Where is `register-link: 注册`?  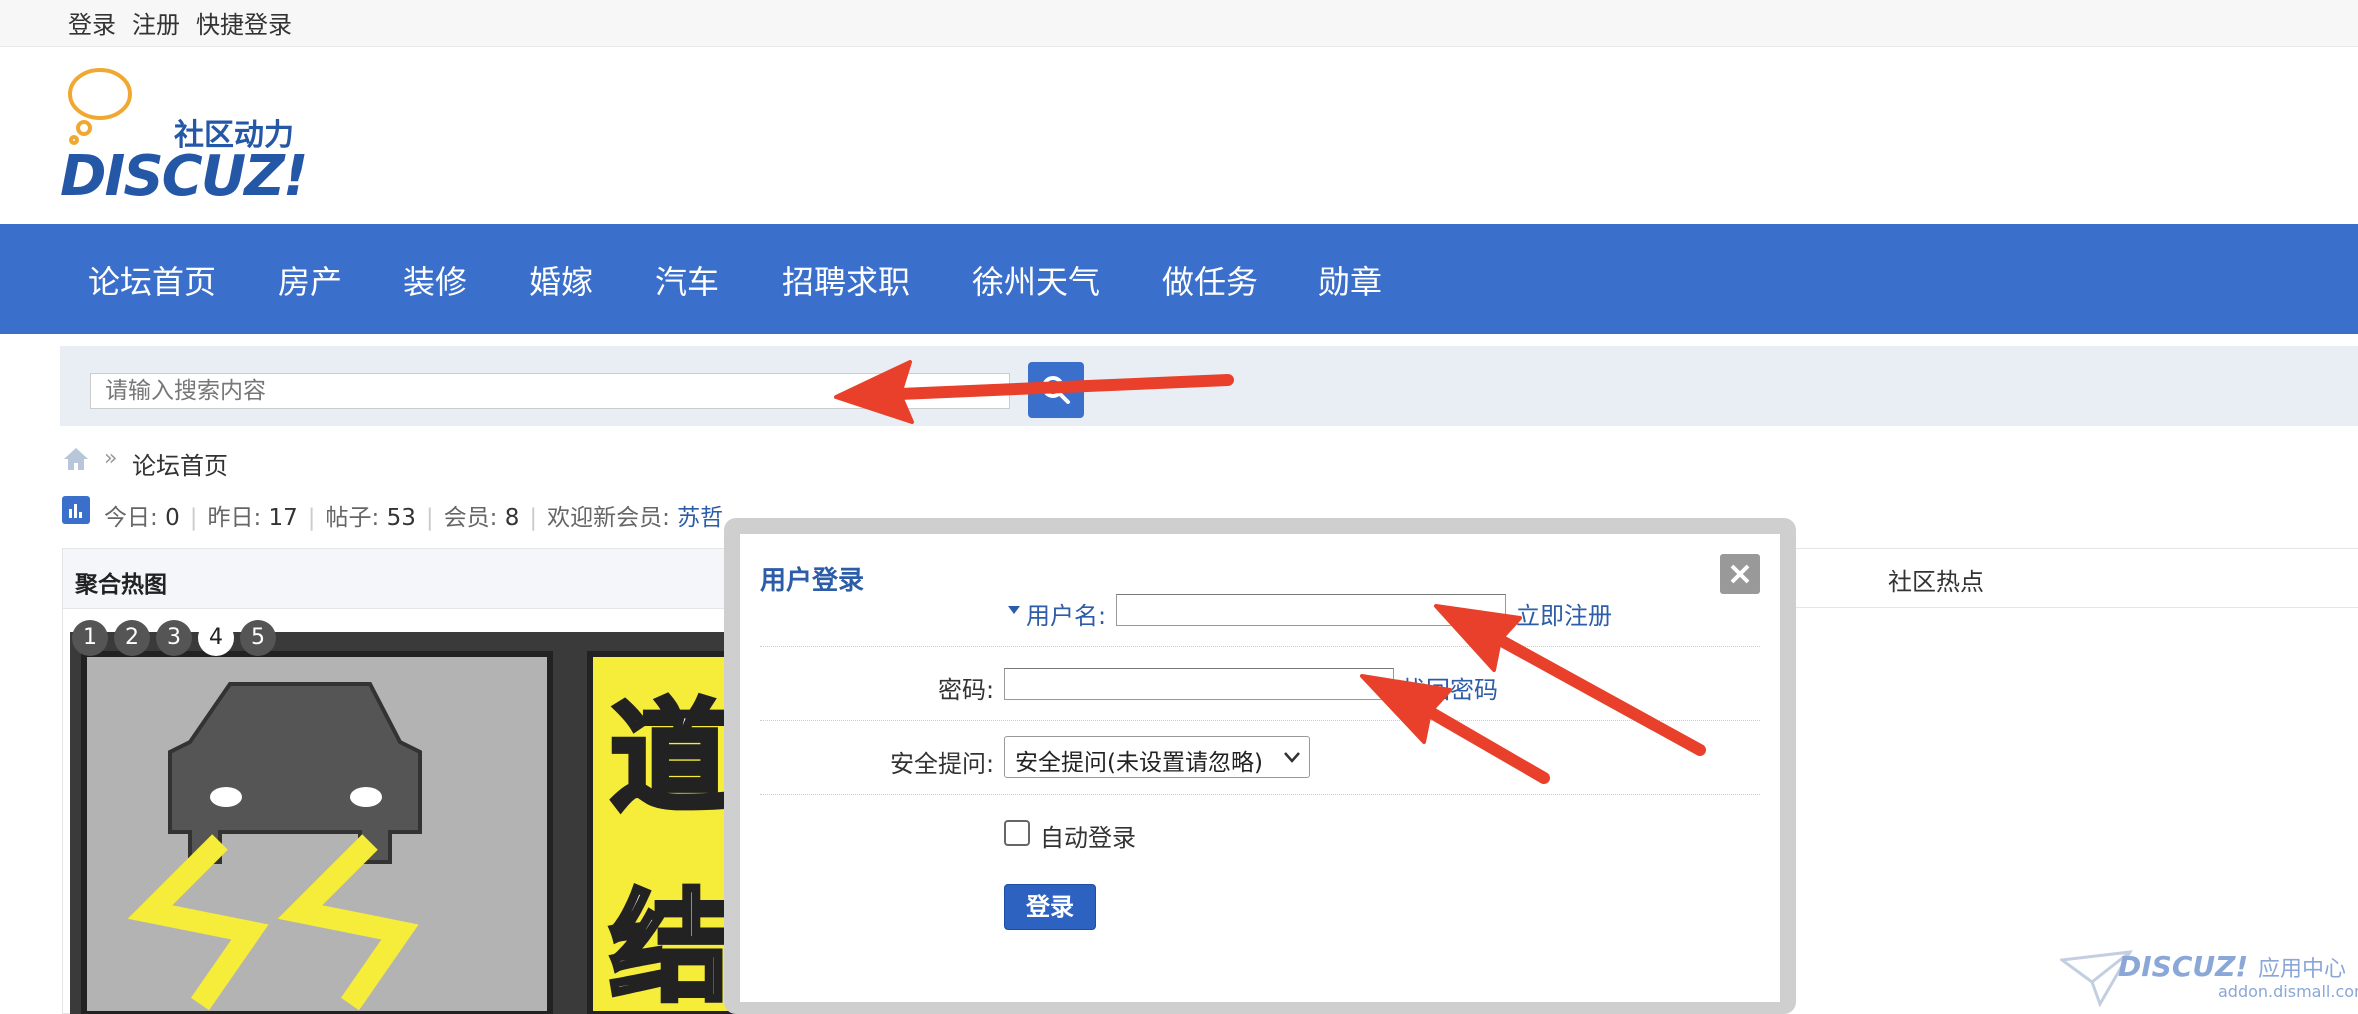
register-link: 注册 is located at coordinates (156, 22).